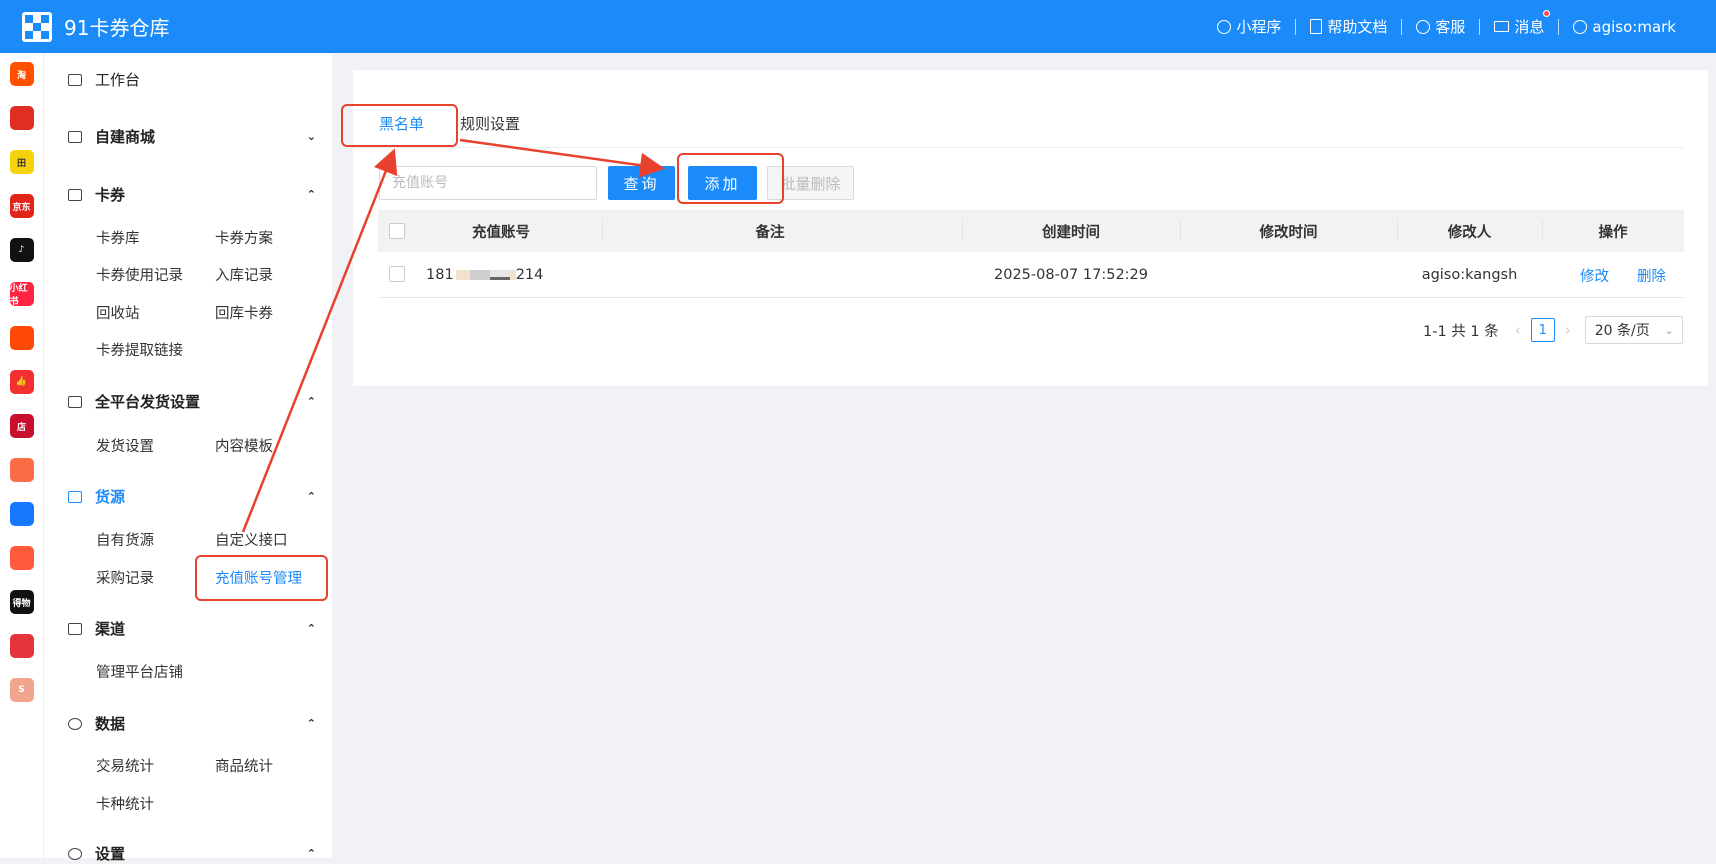  What do you see at coordinates (1316, 26) in the screenshot?
I see `document-icon` at bounding box center [1316, 26].